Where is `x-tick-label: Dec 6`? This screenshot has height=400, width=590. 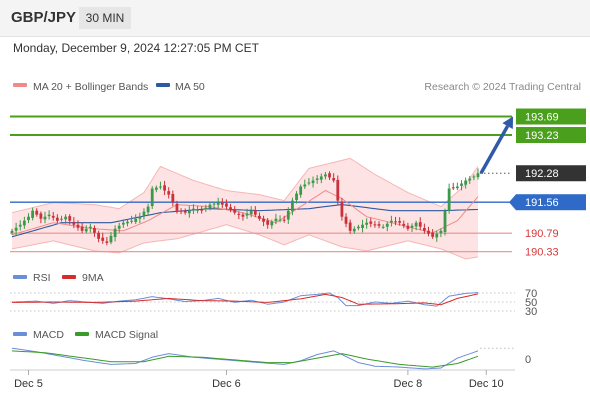
x-tick-label: Dec 6 is located at coordinates (226, 384).